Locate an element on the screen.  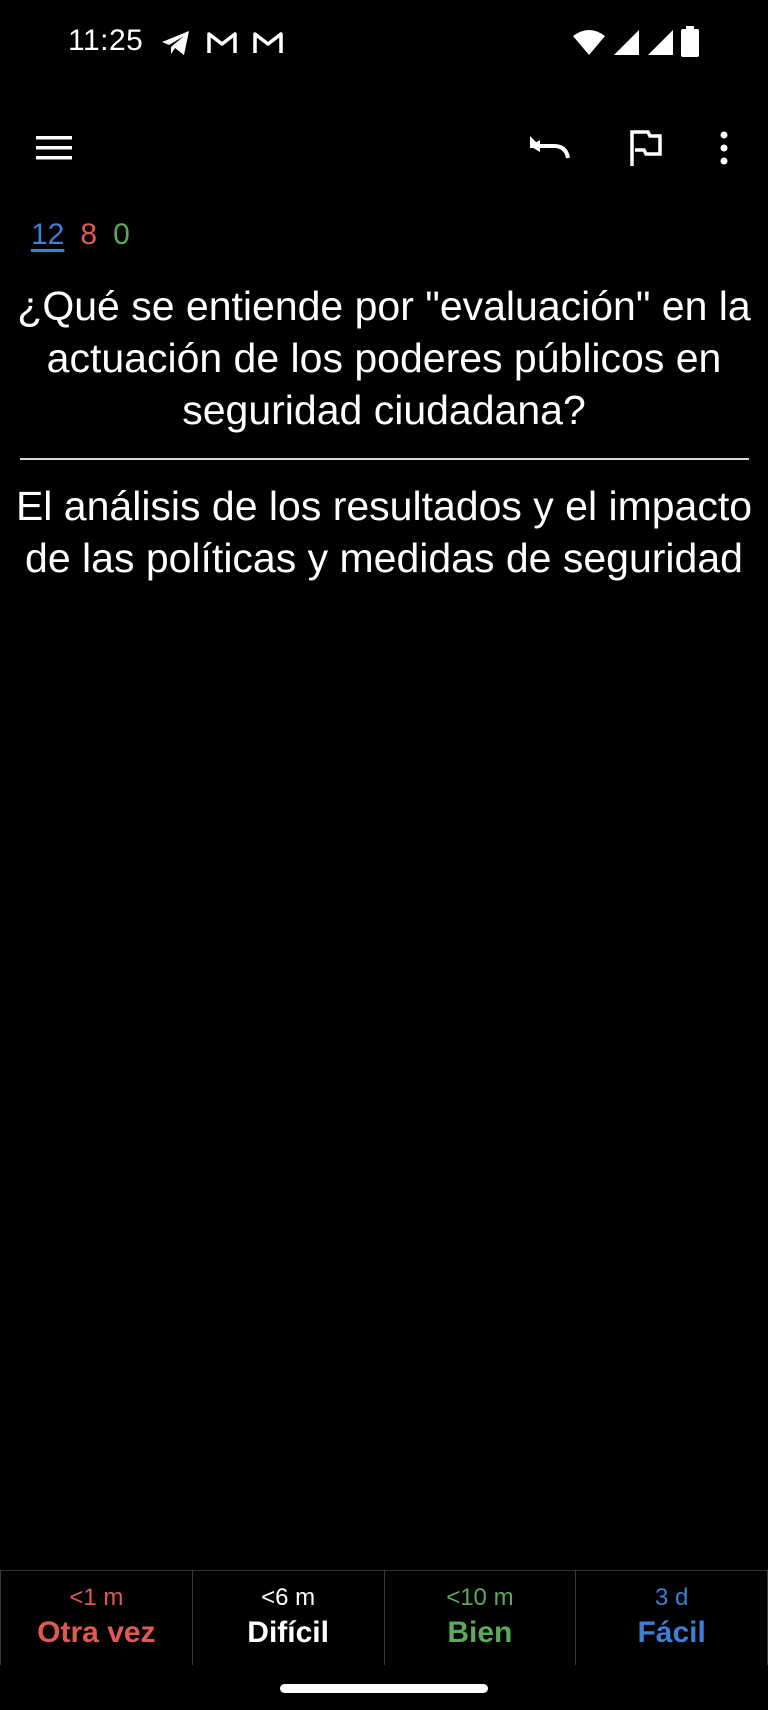
flag-icon is located at coordinates (646, 148).